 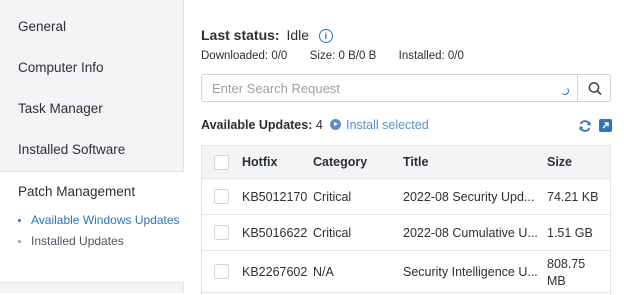 I want to click on submenu-label: Installed Updates, so click(x=77, y=241).